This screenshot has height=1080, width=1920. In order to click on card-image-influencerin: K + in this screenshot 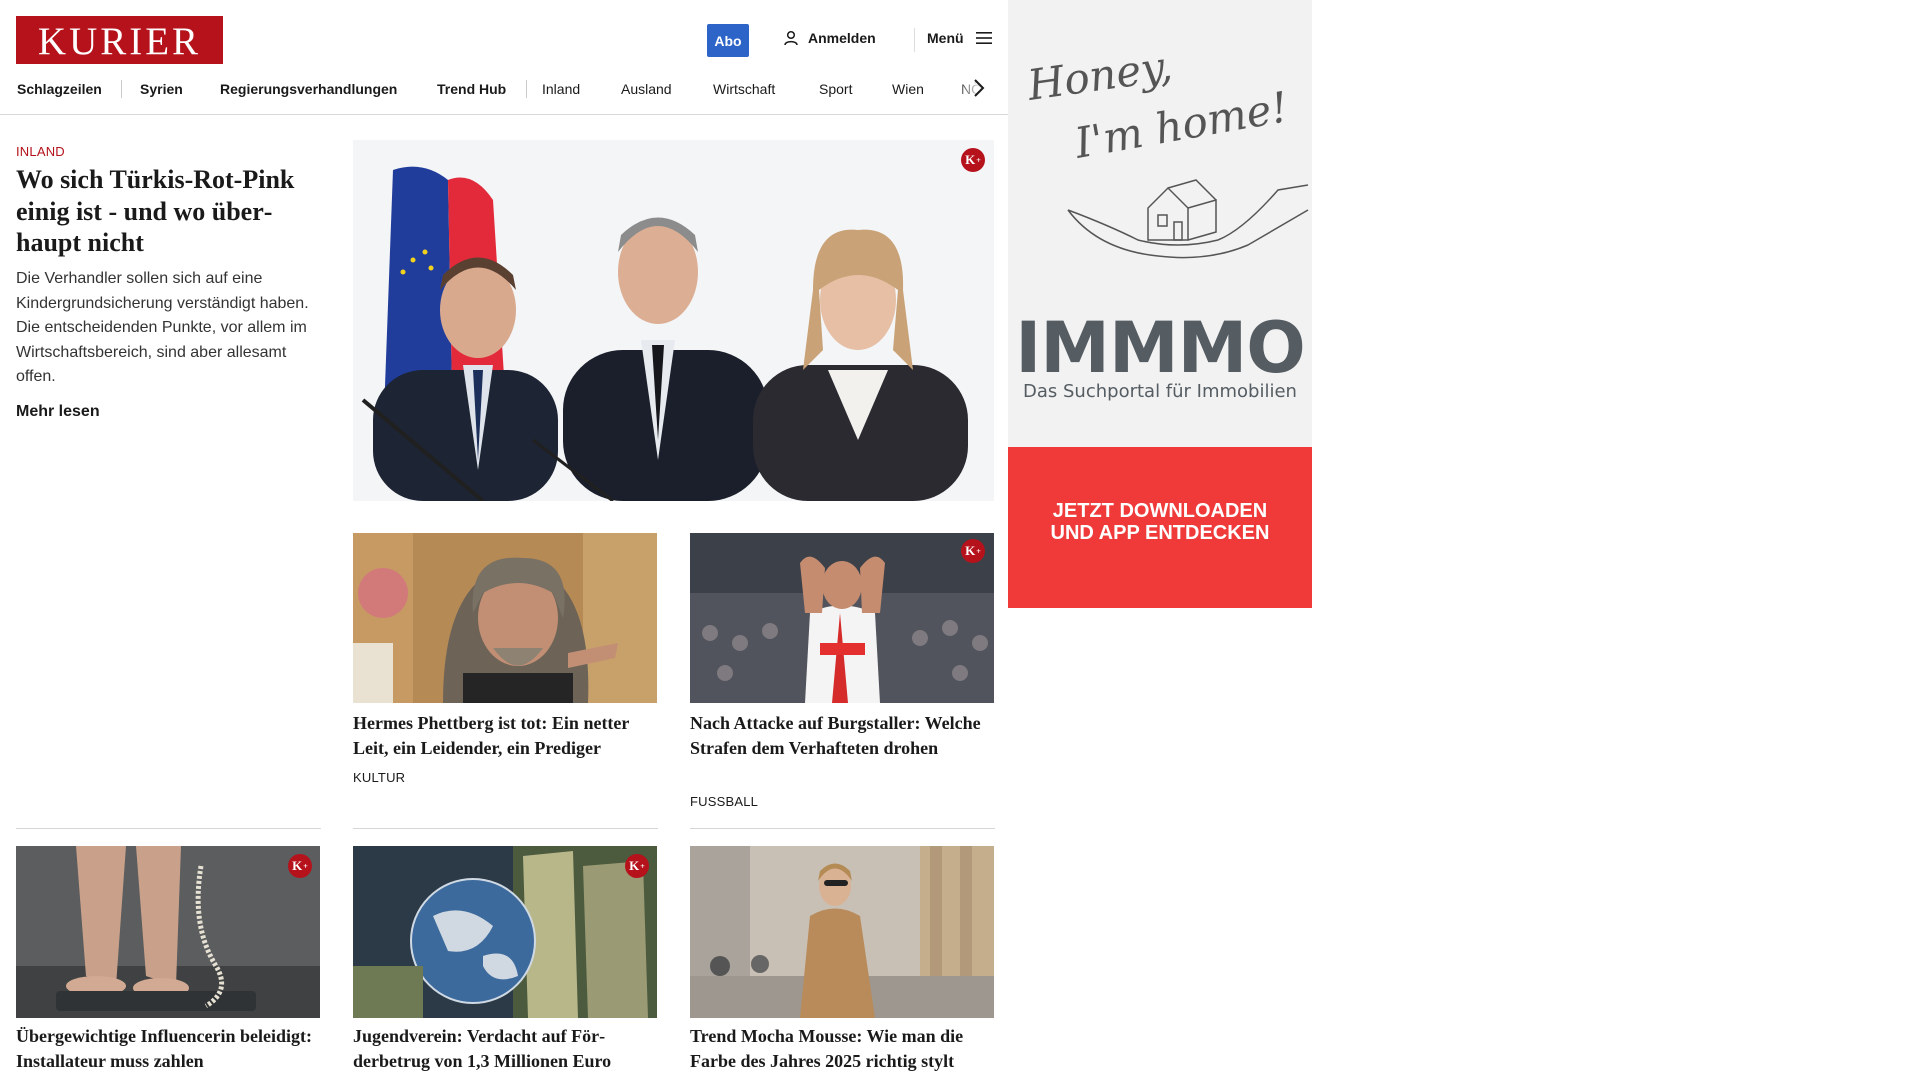, I will do `click(168, 932)`.